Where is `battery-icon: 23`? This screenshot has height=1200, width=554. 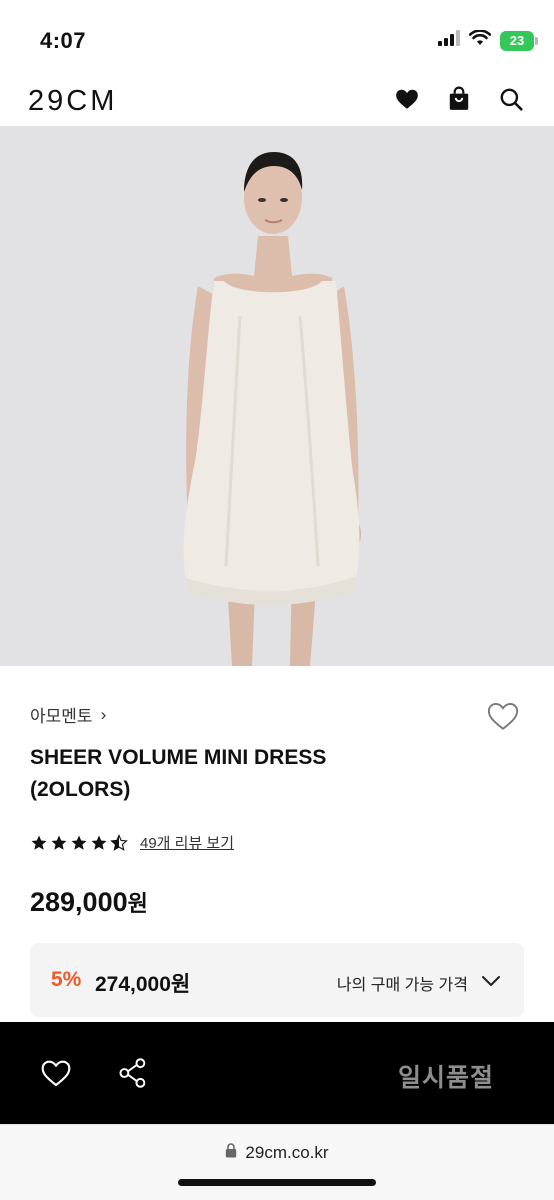 battery-icon: 23 is located at coordinates (519, 40).